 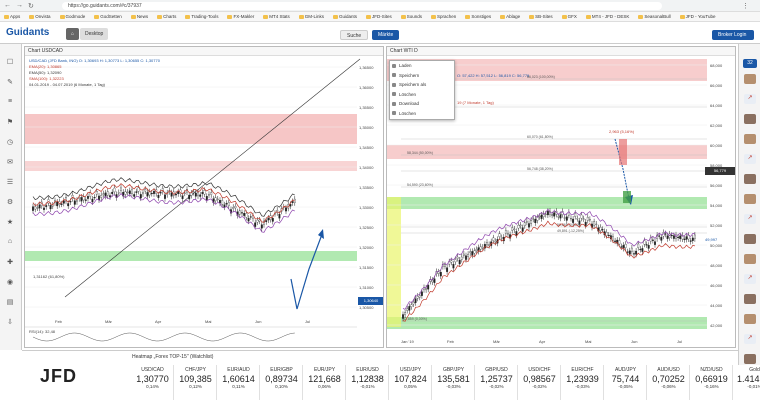 I want to click on bookmark-item: Trading-Tools, so click(x=201, y=16).